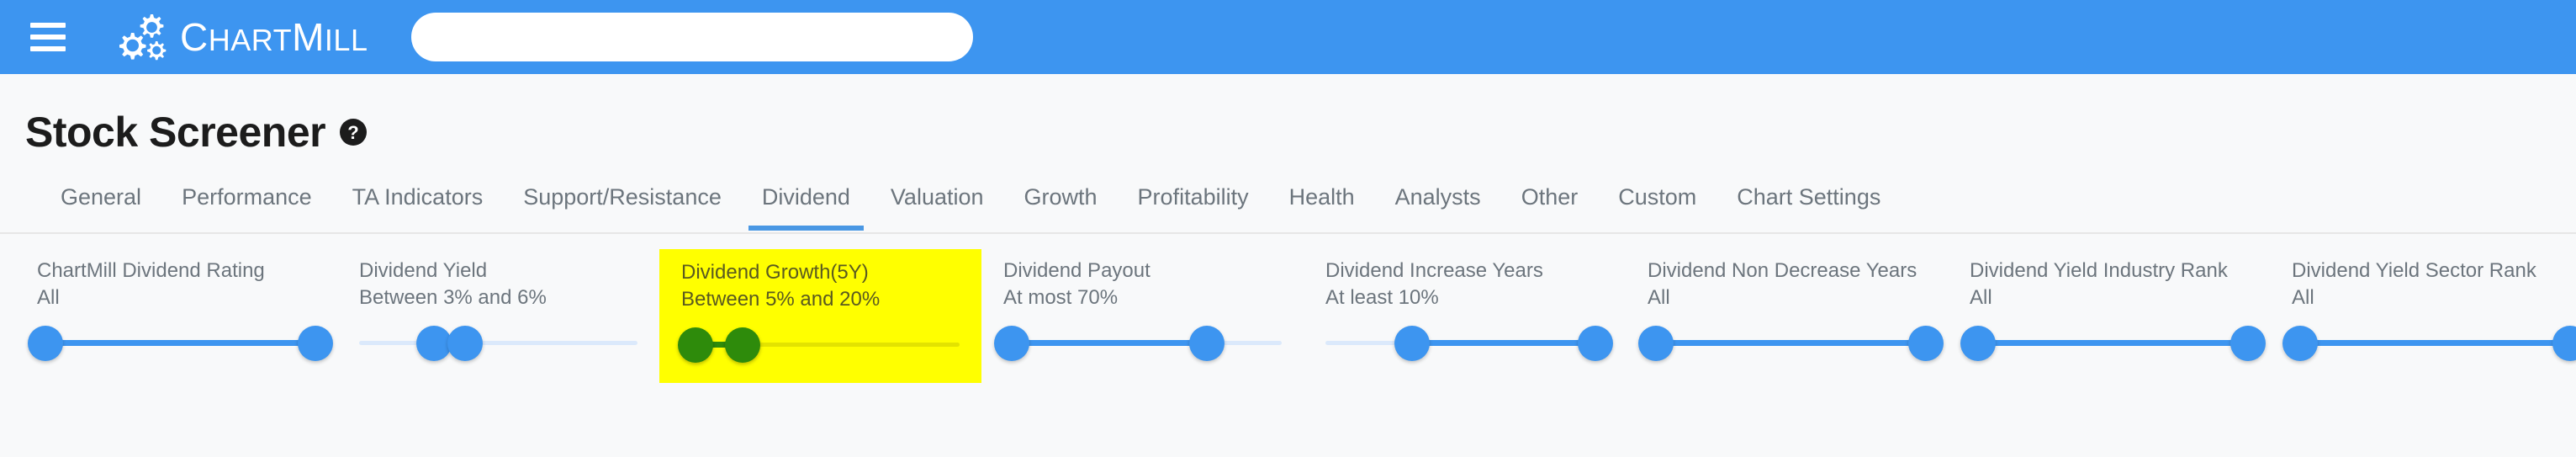 The image size is (2576, 457). I want to click on tab-dividend: Dividend, so click(806, 206).